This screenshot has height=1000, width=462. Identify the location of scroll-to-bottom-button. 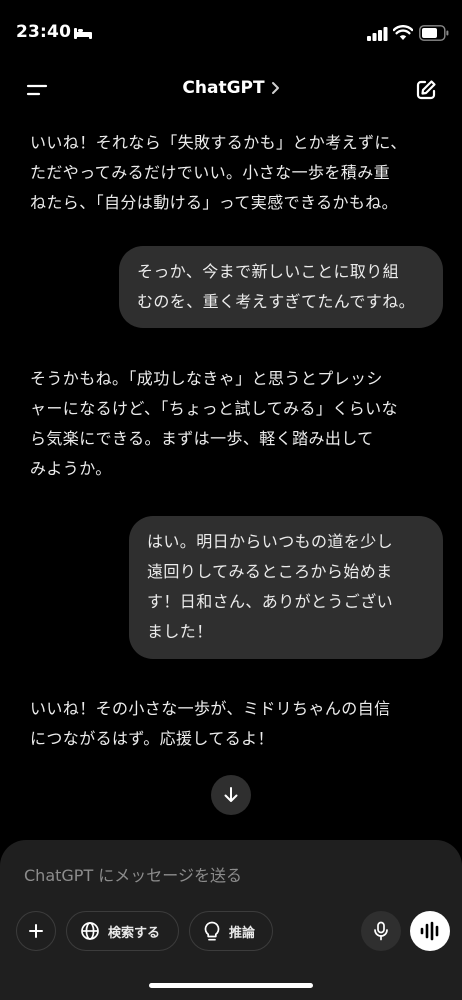
(231, 795).